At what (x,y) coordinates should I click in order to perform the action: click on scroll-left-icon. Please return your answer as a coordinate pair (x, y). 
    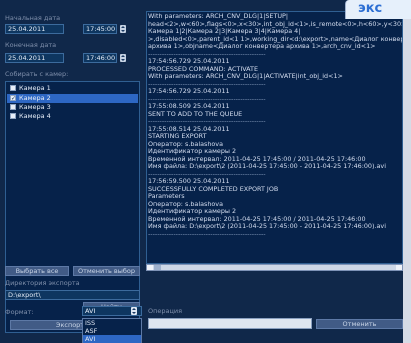
    Looking at the image, I should click on (150, 267).